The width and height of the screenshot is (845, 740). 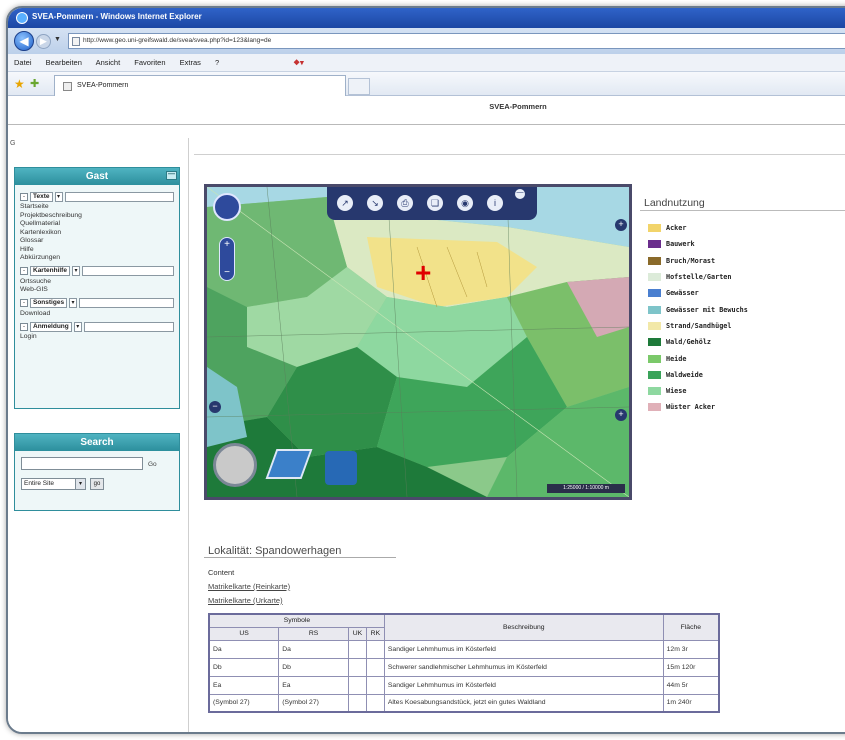 I want to click on globe-icon, so click(x=341, y=468).